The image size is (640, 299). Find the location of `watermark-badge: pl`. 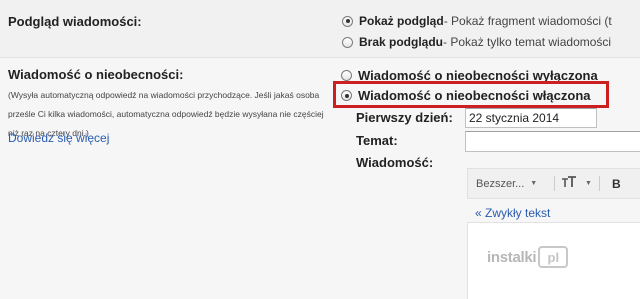

watermark-badge: pl is located at coordinates (553, 257).